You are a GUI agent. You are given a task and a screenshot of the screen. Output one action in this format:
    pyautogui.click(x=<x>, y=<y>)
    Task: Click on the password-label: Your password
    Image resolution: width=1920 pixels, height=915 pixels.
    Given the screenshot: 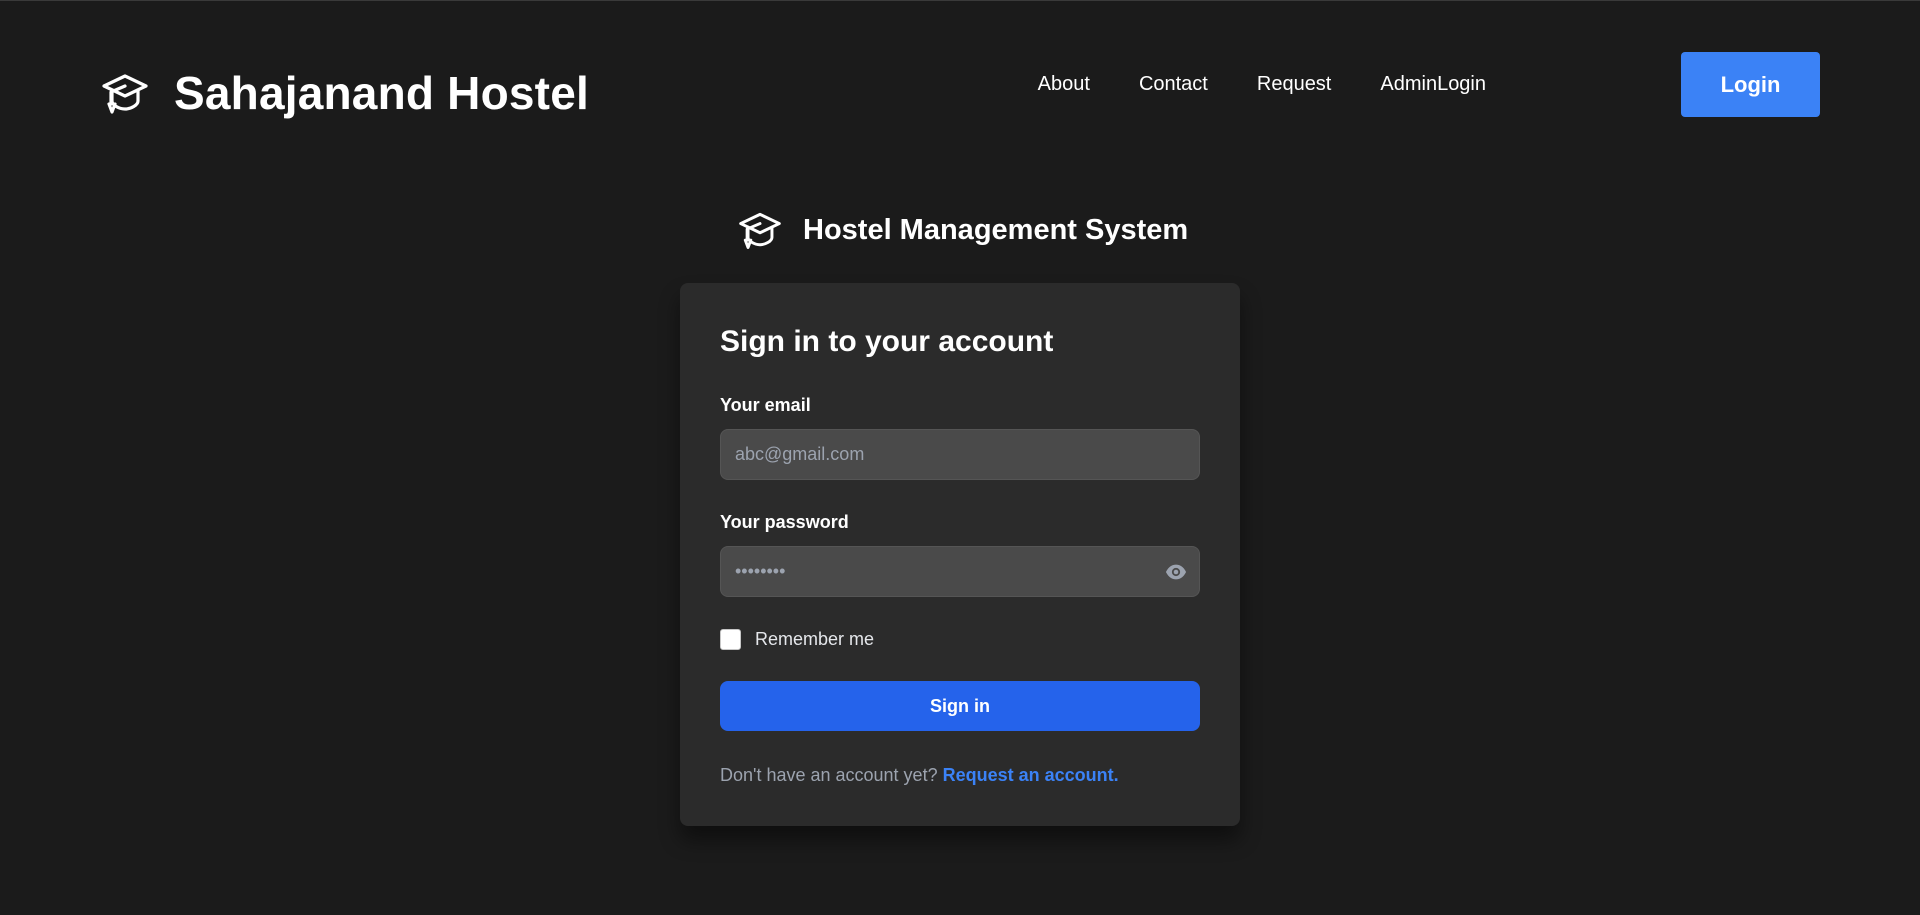 What is the action you would take?
    pyautogui.click(x=784, y=522)
    